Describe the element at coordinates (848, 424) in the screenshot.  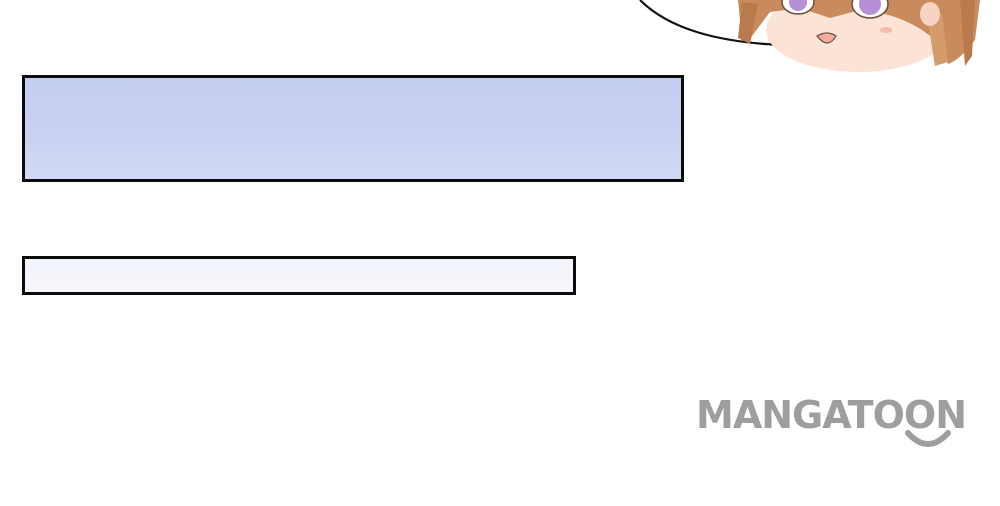
I see `mangatoon-watermark: MANGATOON` at that location.